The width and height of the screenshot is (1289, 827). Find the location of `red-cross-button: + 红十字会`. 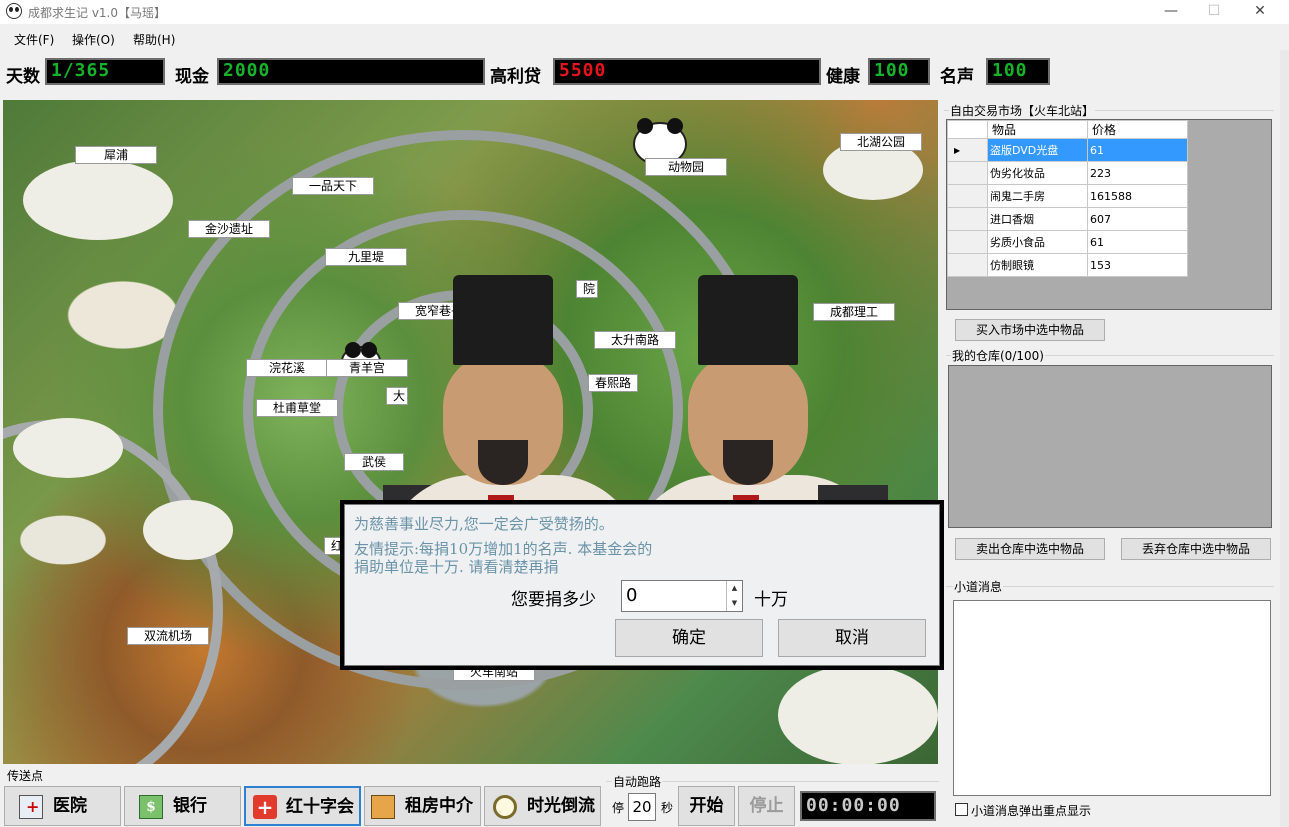

red-cross-button: + 红十字会 is located at coordinates (302, 806).